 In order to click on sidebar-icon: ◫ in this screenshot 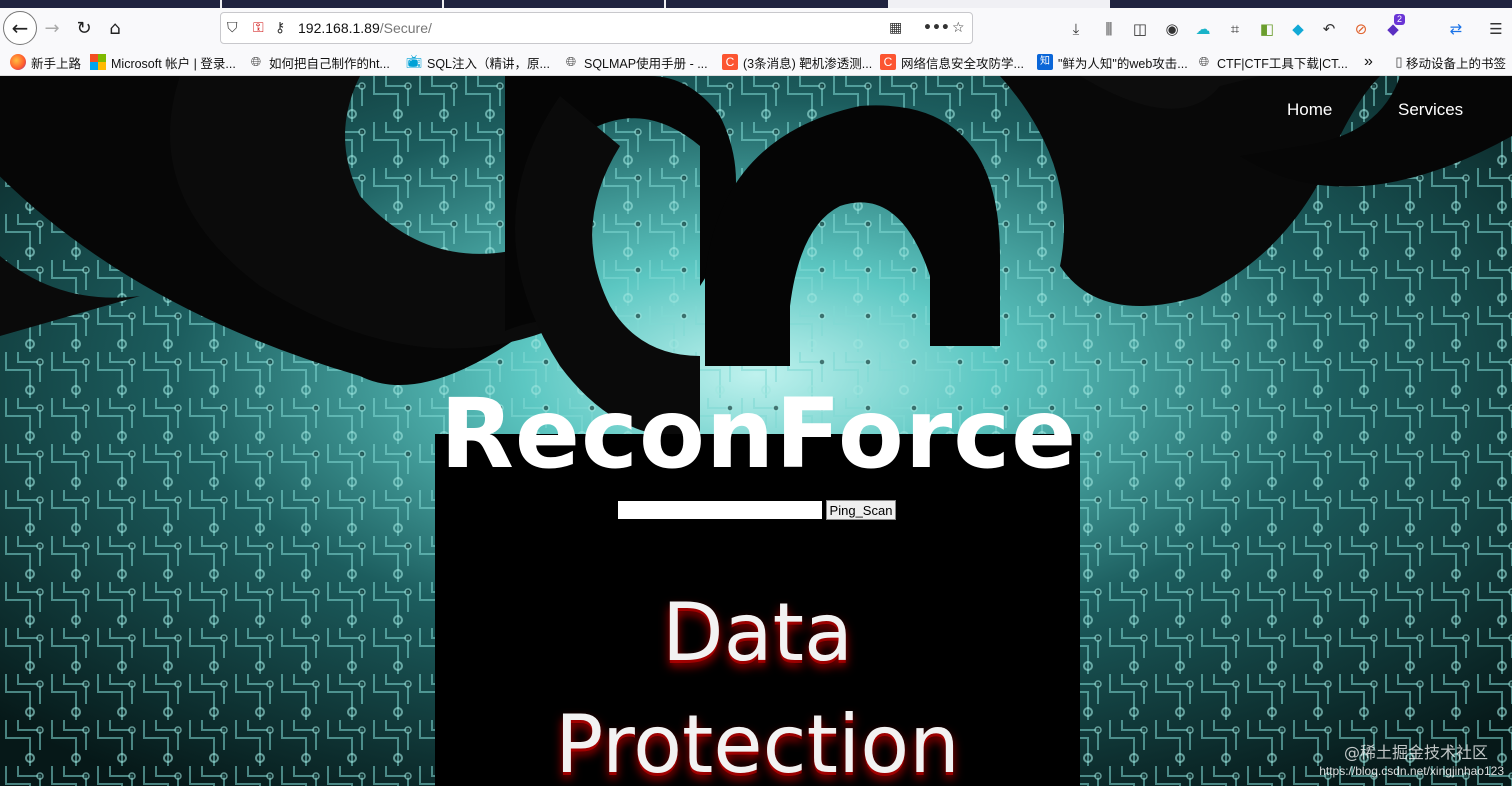, I will do `click(1140, 29)`.